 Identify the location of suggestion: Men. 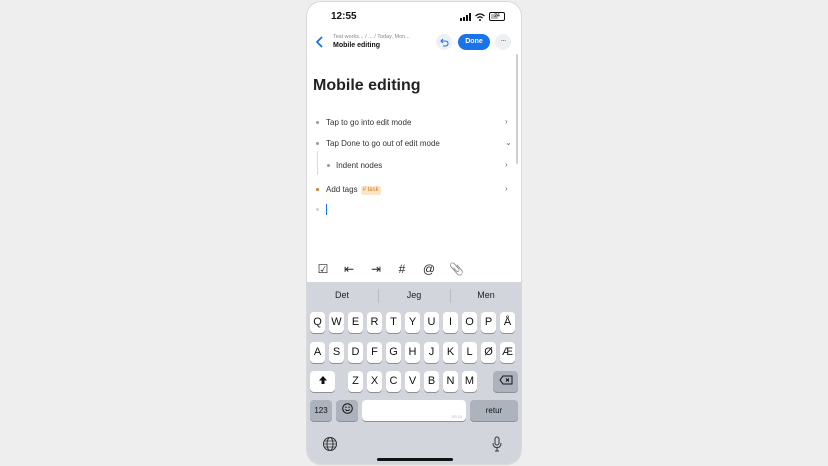
(486, 295).